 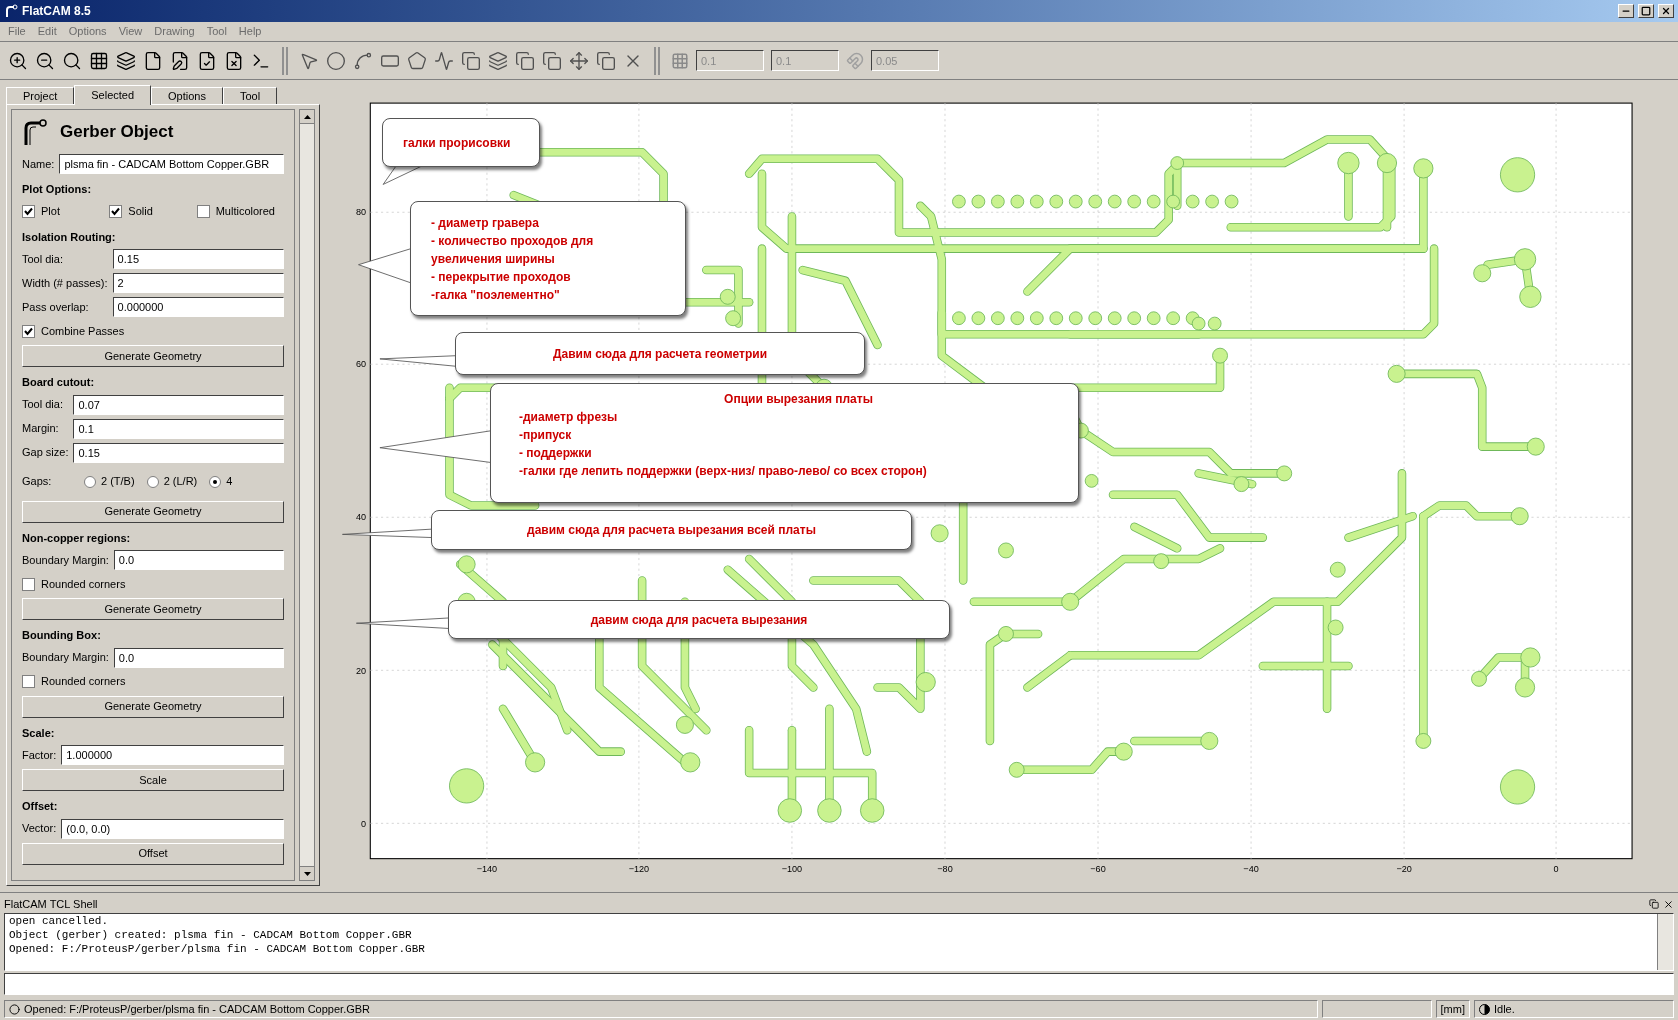 What do you see at coordinates (363, 60) in the screenshot?
I see `arc-icon` at bounding box center [363, 60].